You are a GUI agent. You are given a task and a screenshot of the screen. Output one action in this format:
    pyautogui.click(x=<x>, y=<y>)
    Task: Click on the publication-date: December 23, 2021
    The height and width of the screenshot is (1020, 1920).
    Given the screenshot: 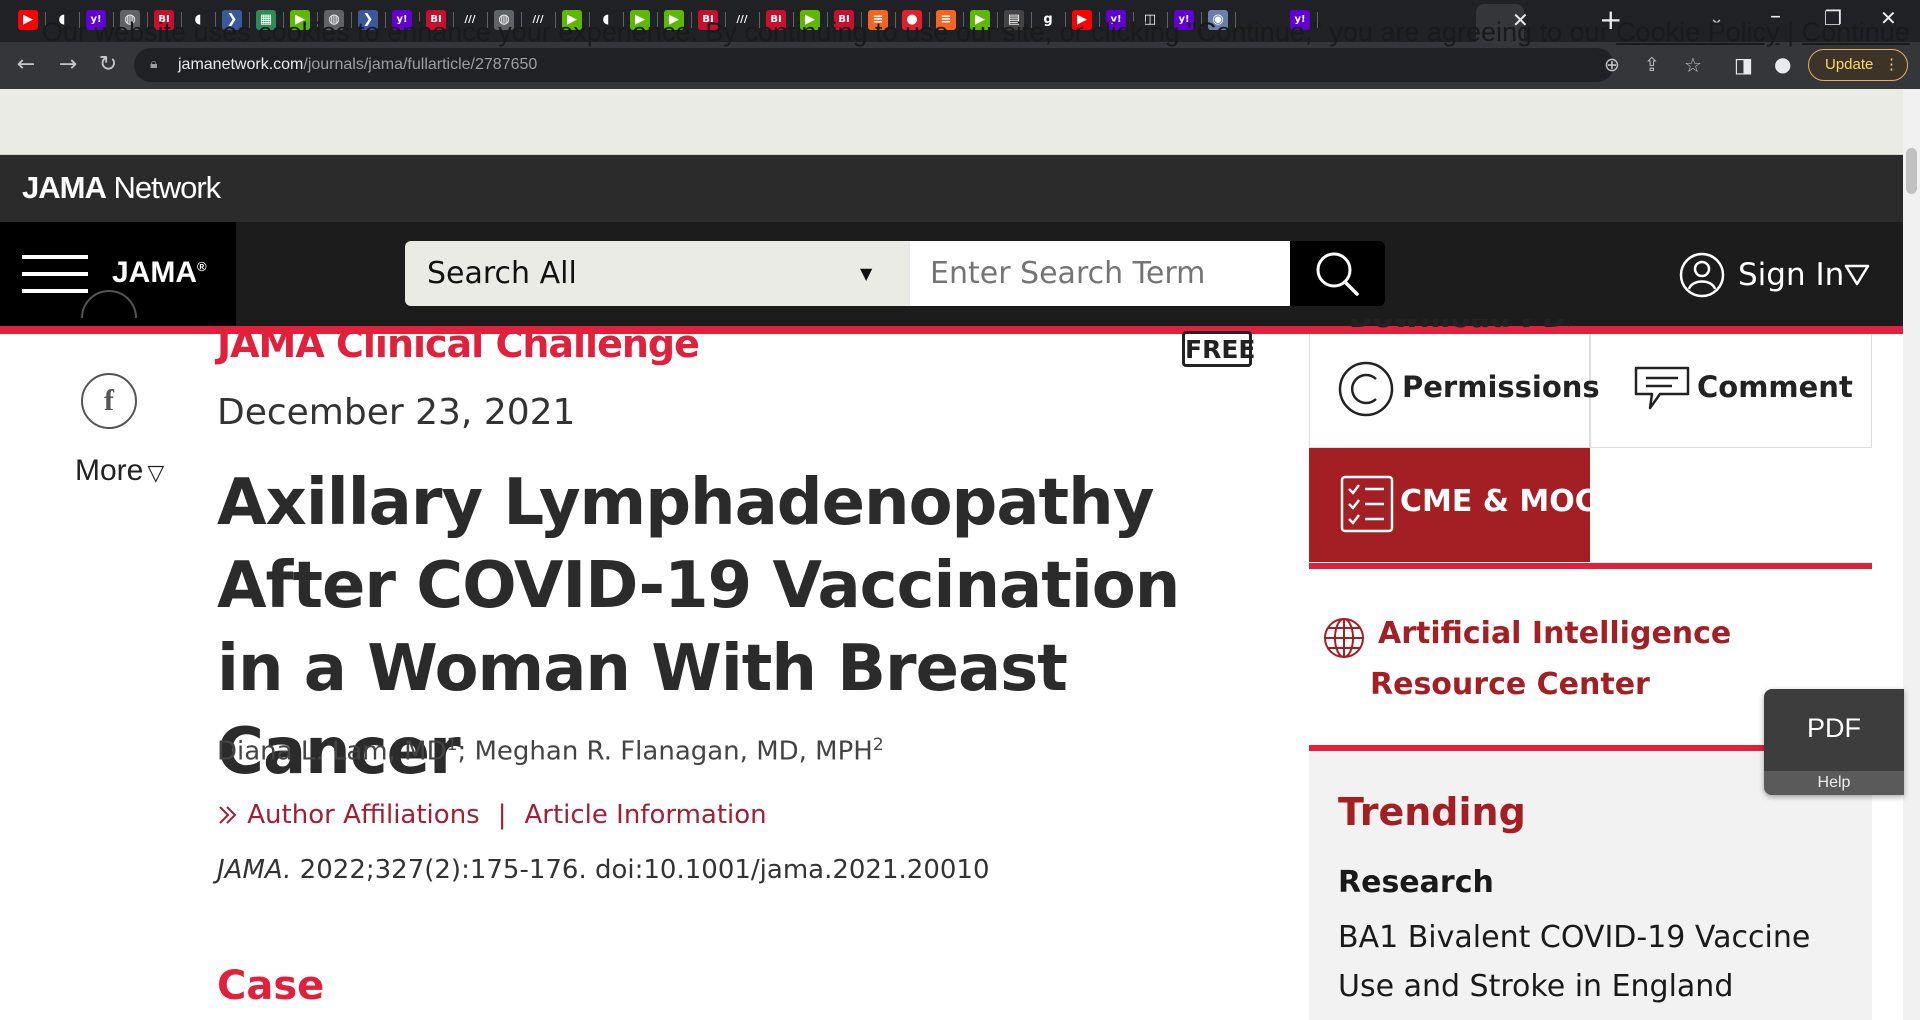 What is the action you would take?
    pyautogui.click(x=396, y=412)
    